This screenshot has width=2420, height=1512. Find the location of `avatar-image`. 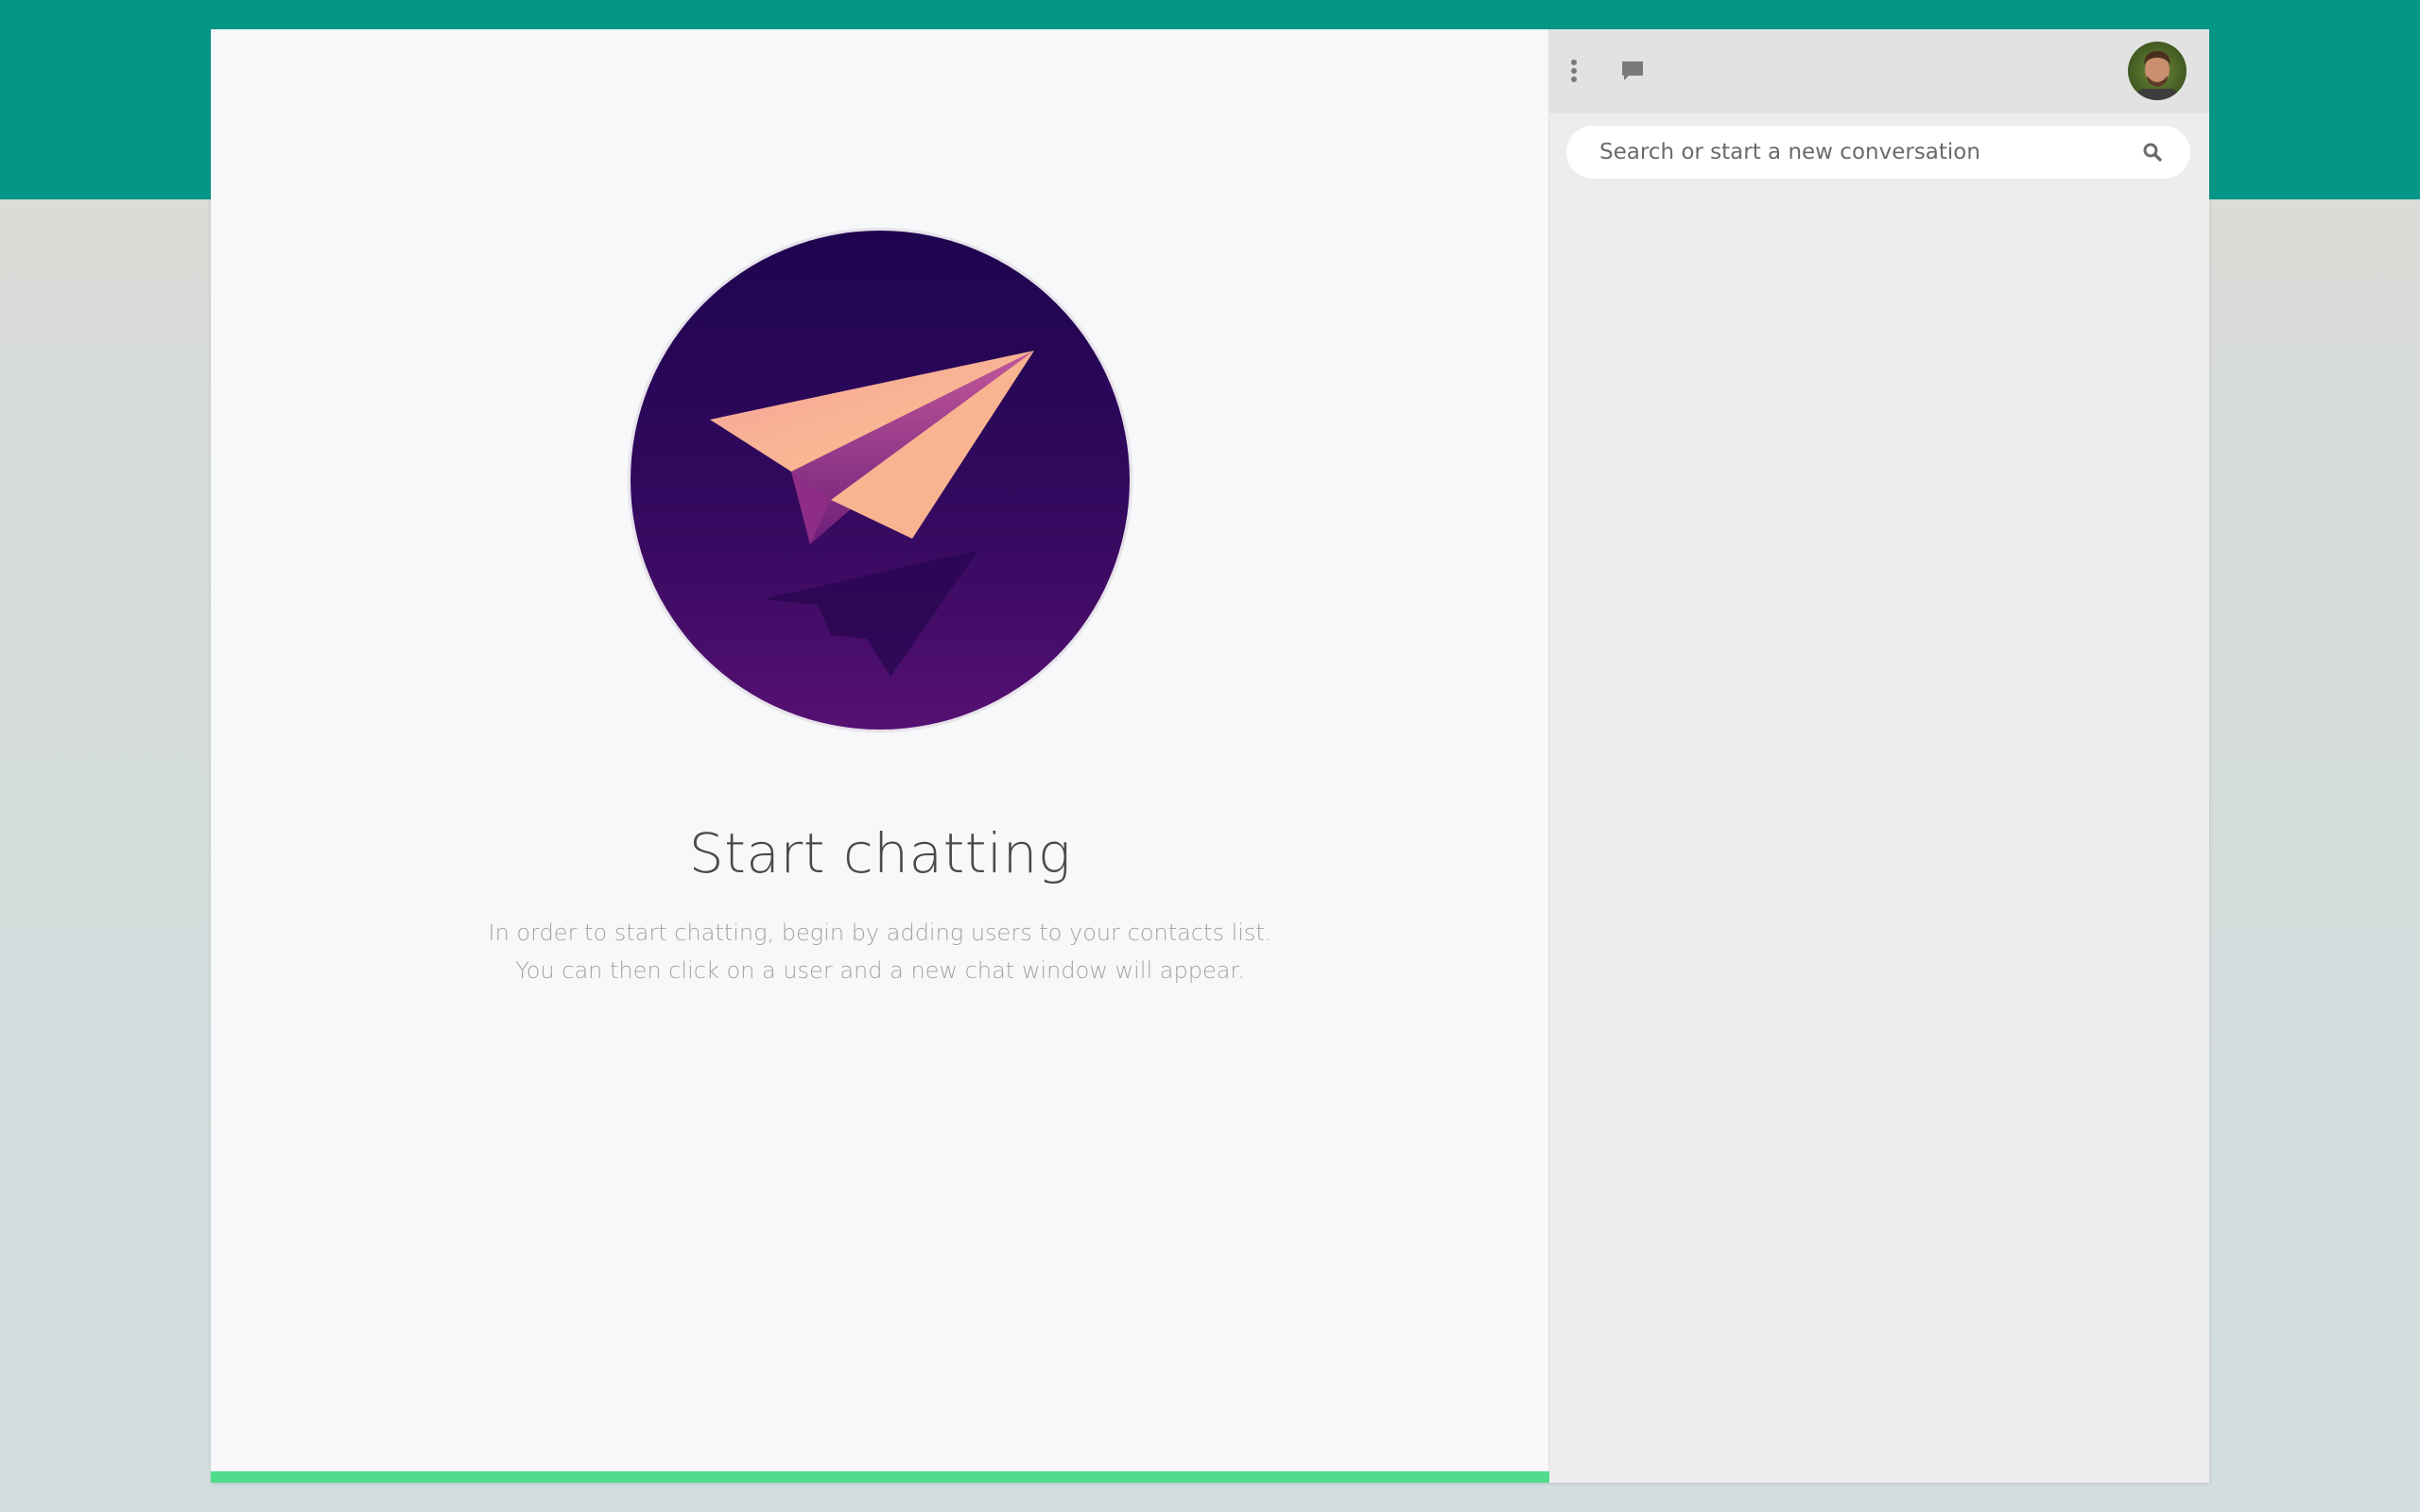

avatar-image is located at coordinates (2157, 71).